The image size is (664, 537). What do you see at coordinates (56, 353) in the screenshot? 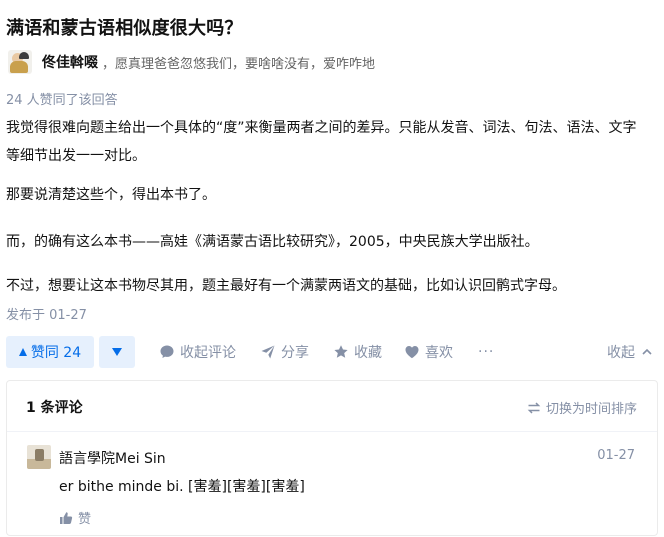
I see `vote-up-label: 赞同 24` at bounding box center [56, 353].